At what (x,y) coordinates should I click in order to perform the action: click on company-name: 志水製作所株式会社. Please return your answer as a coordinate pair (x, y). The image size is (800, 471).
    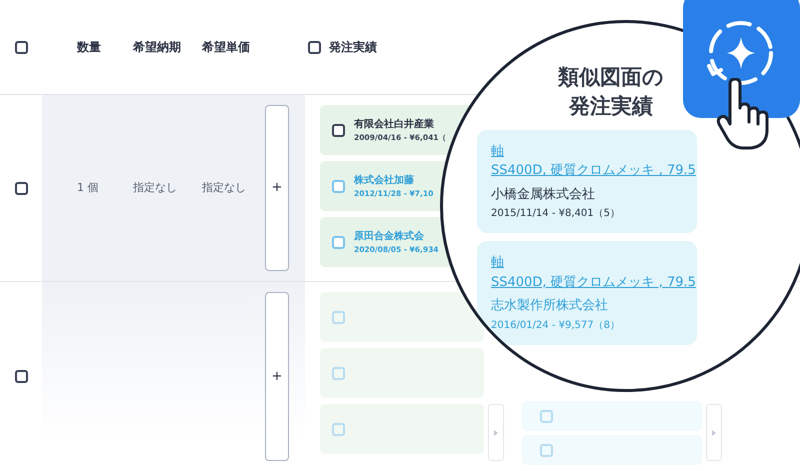
    Looking at the image, I should click on (550, 306).